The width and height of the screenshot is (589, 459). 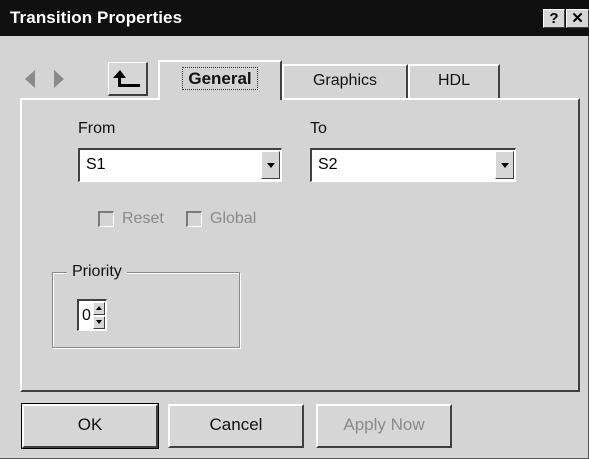 What do you see at coordinates (106, 219) in the screenshot?
I see `reset-checkbox` at bounding box center [106, 219].